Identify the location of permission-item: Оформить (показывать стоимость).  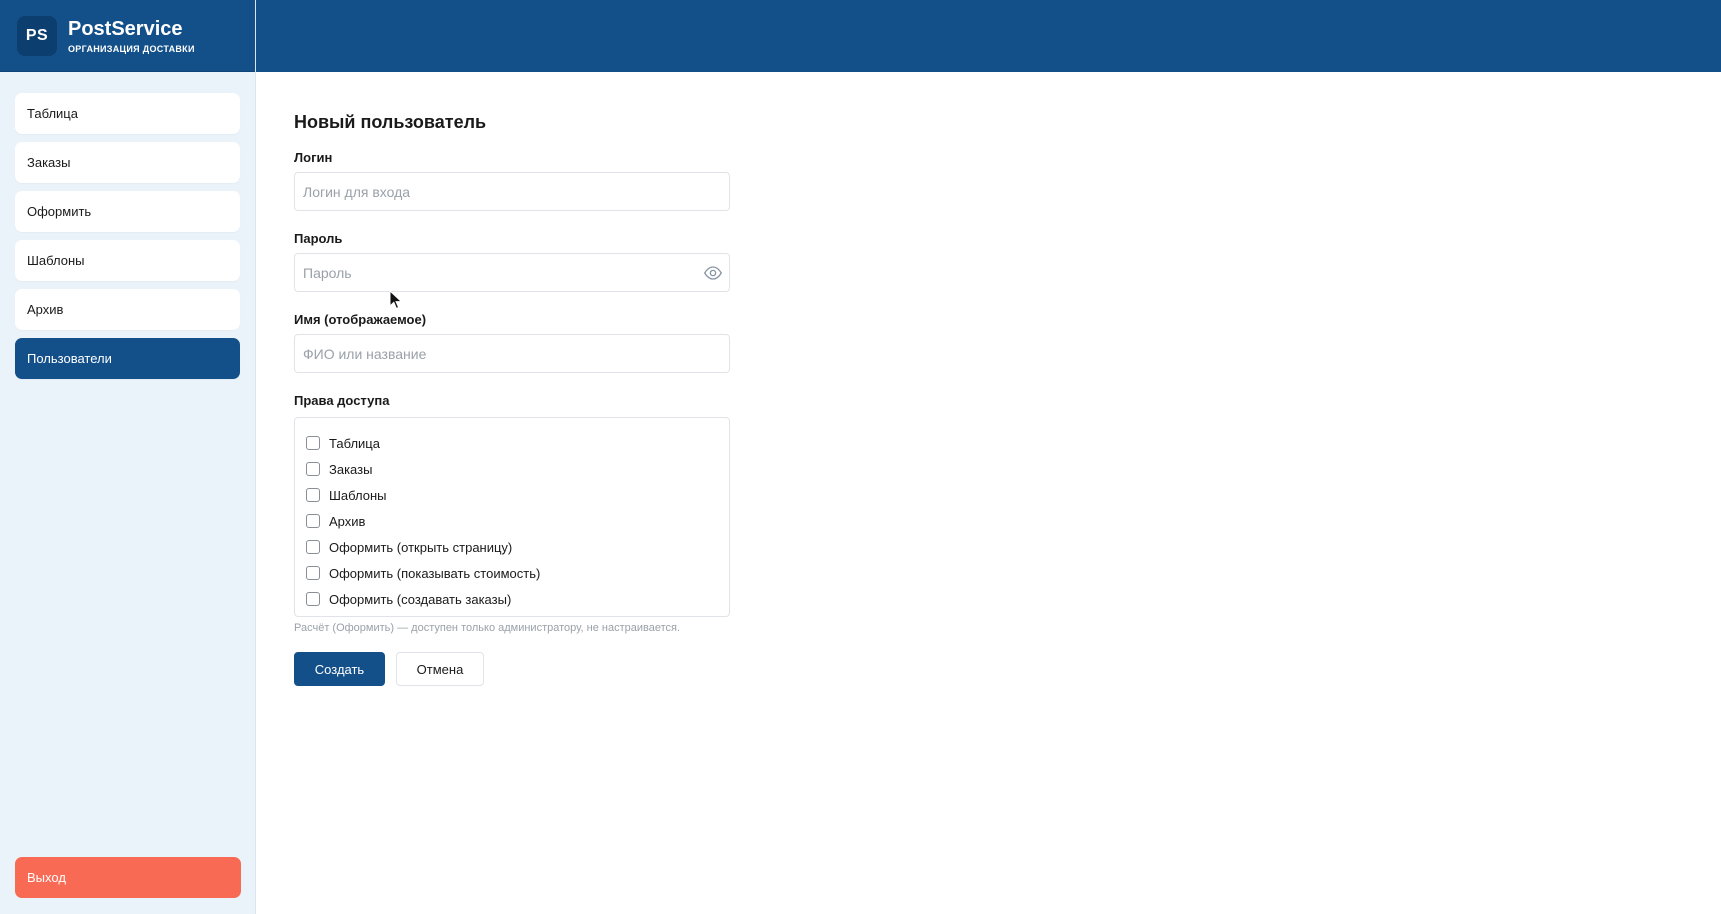
(511, 573).